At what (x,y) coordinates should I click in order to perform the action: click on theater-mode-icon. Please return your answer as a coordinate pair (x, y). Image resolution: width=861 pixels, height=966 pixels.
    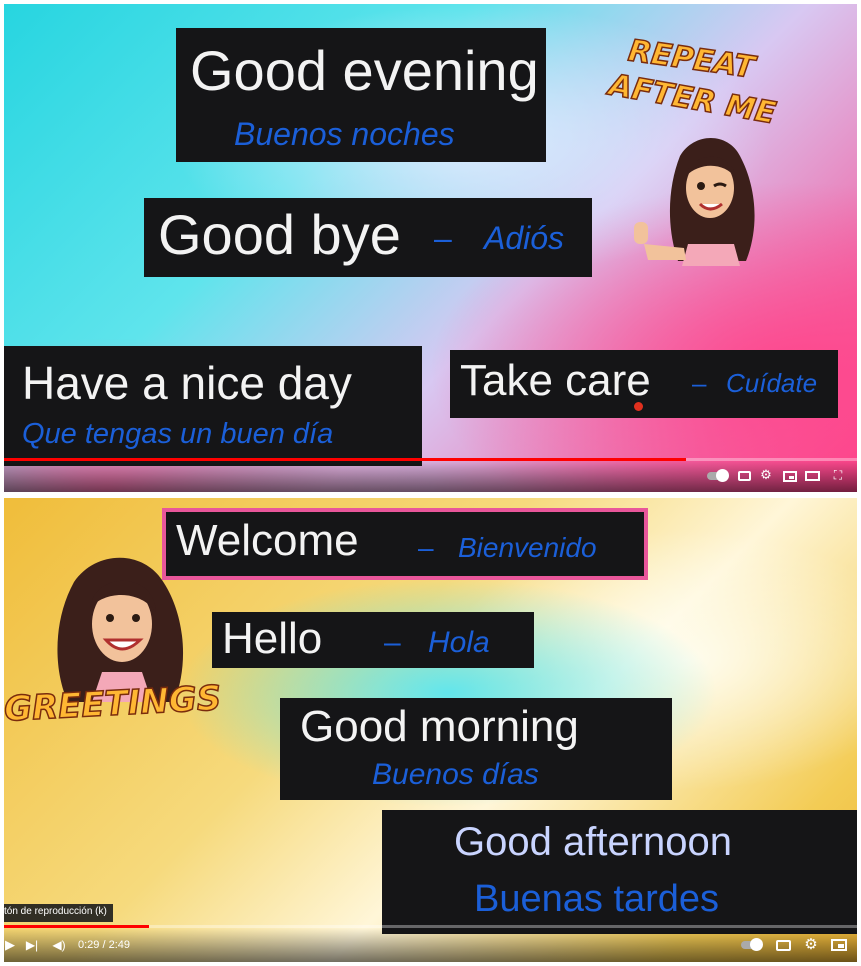
    Looking at the image, I should click on (812, 476).